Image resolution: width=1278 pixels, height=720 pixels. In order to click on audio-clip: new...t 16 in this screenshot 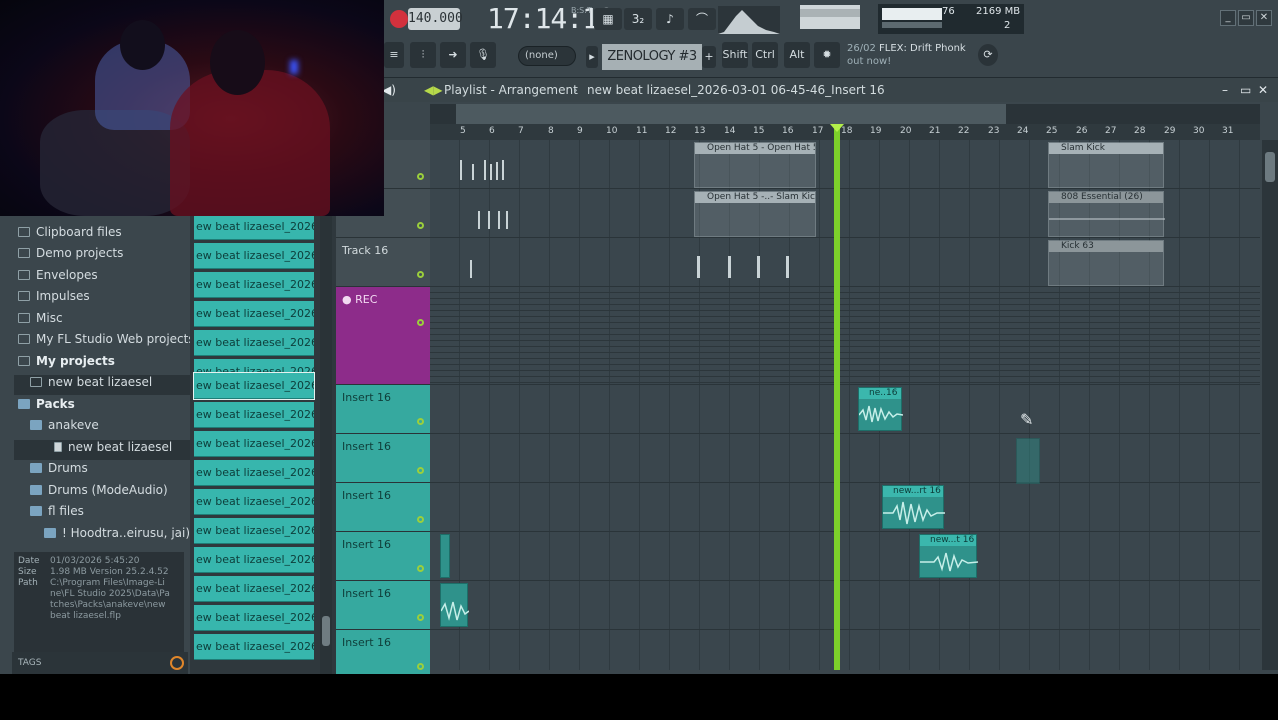, I will do `click(948, 556)`.